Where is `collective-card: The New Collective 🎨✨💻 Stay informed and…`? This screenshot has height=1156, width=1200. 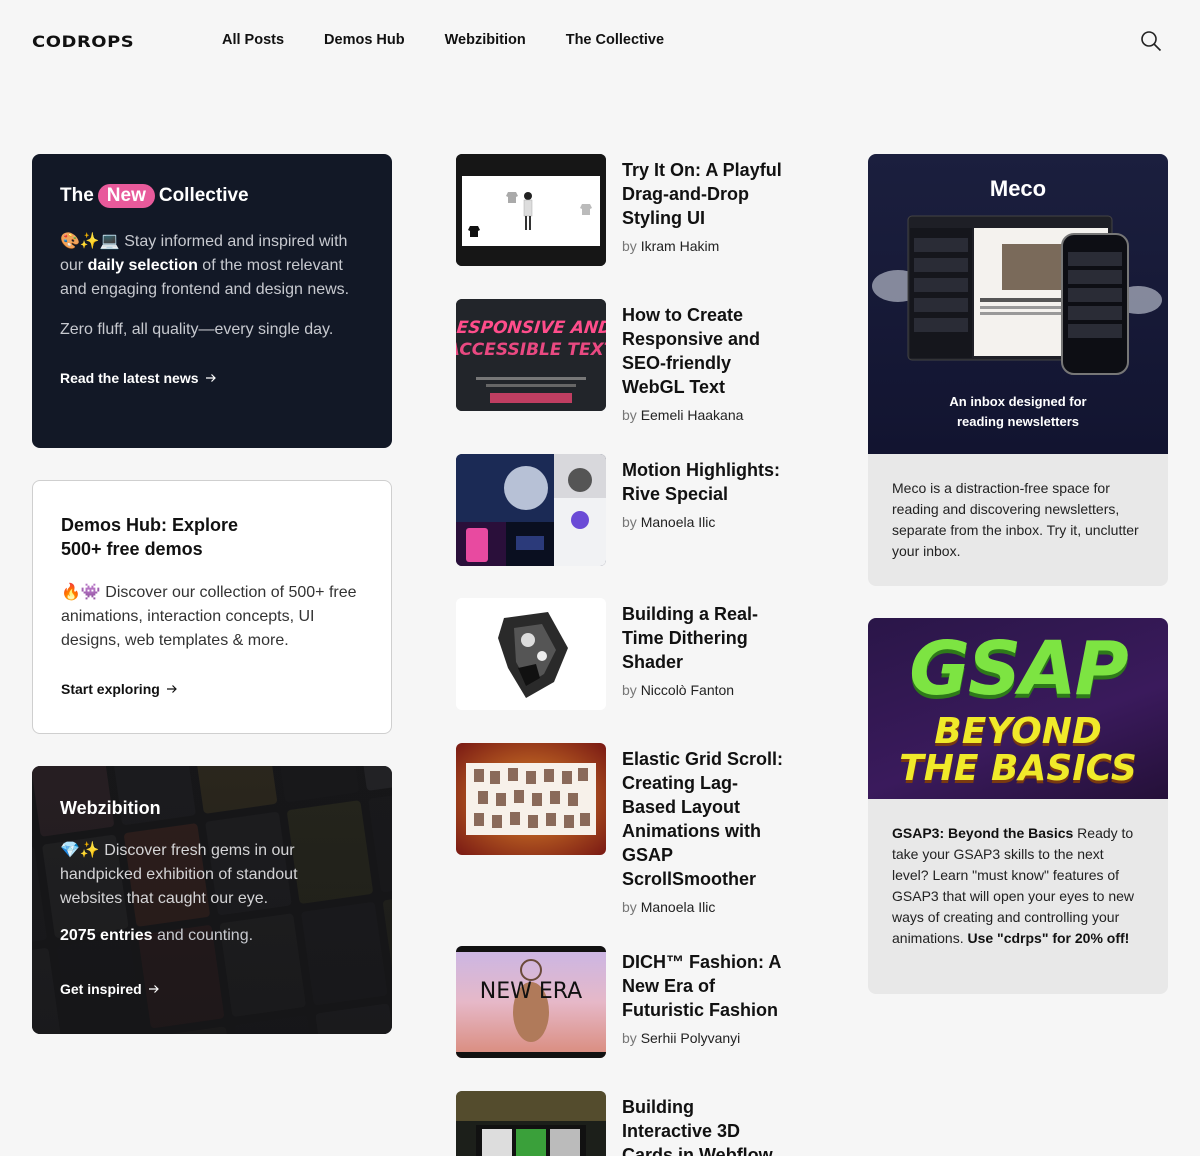 collective-card: The New Collective 🎨✨💻 Stay informed and… is located at coordinates (212, 301).